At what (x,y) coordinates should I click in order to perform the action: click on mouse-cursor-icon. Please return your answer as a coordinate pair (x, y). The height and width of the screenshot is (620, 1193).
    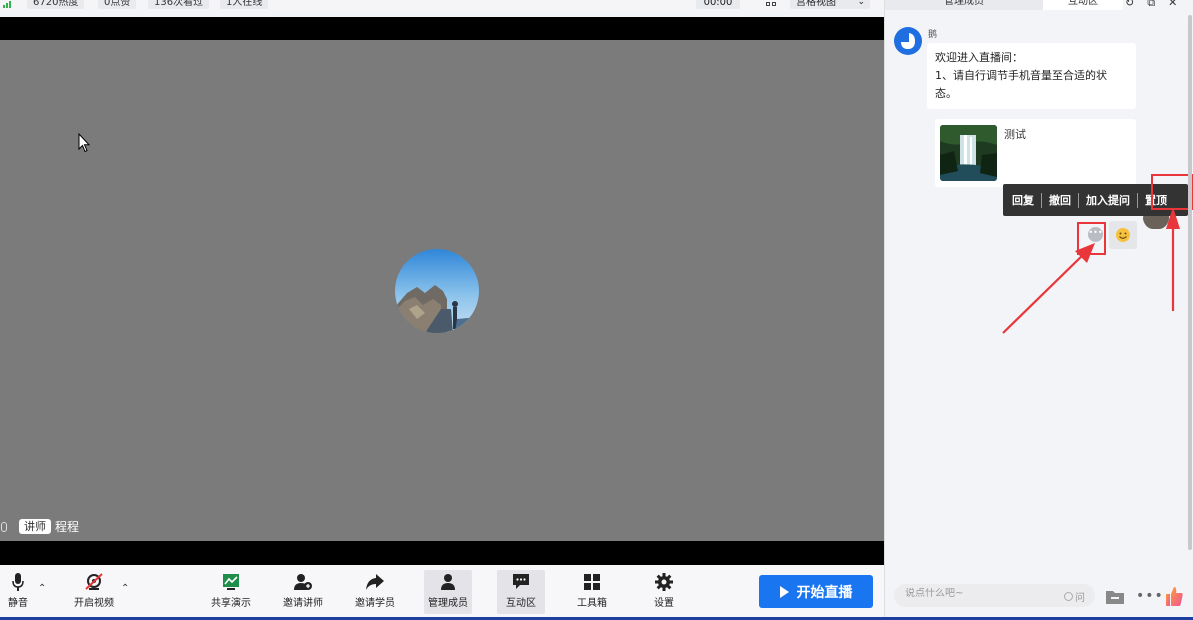
    Looking at the image, I should click on (84, 143).